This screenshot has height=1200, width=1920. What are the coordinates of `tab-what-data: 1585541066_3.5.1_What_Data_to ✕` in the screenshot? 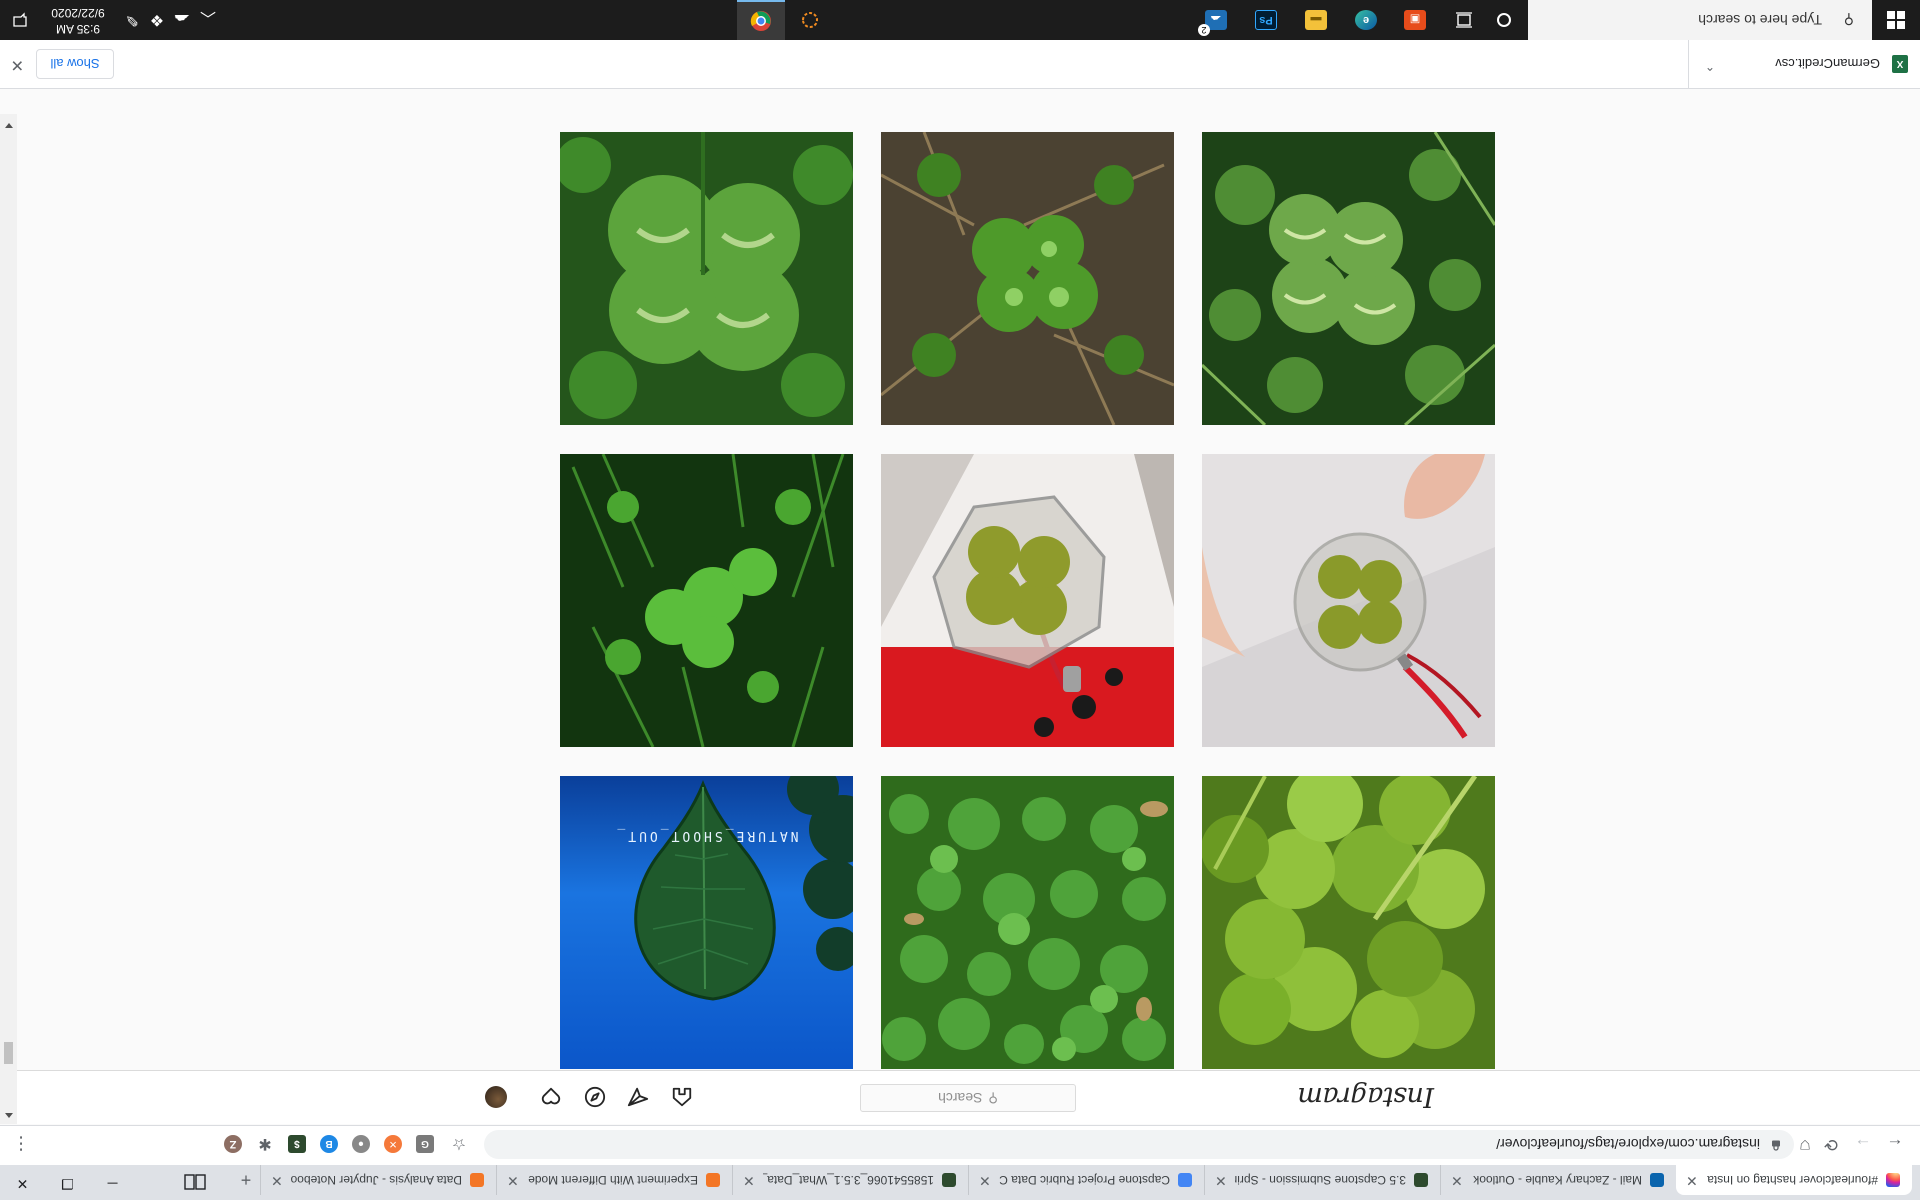 It's located at (850, 1180).